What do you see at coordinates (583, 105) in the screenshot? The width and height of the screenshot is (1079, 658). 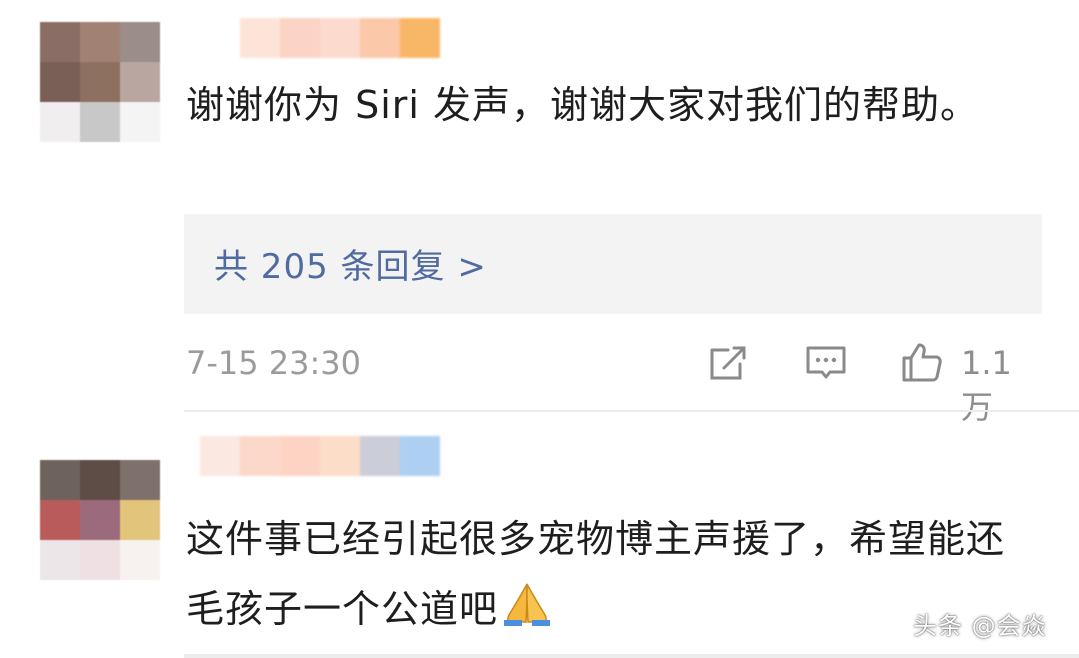 I see `comment-text: 谢谢你为 Siri 发声，谢谢大家对我们的帮助。` at bounding box center [583, 105].